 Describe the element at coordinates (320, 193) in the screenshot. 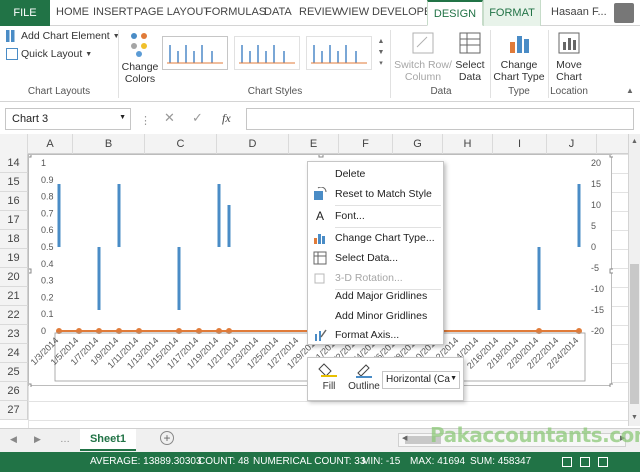

I see `reset-style-icon` at that location.